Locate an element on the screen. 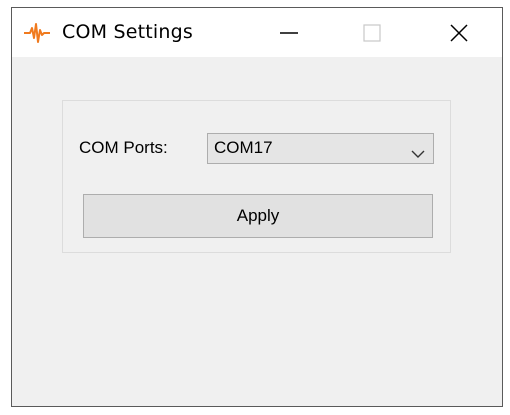 The width and height of the screenshot is (510, 415). waveform-icon is located at coordinates (37, 33).